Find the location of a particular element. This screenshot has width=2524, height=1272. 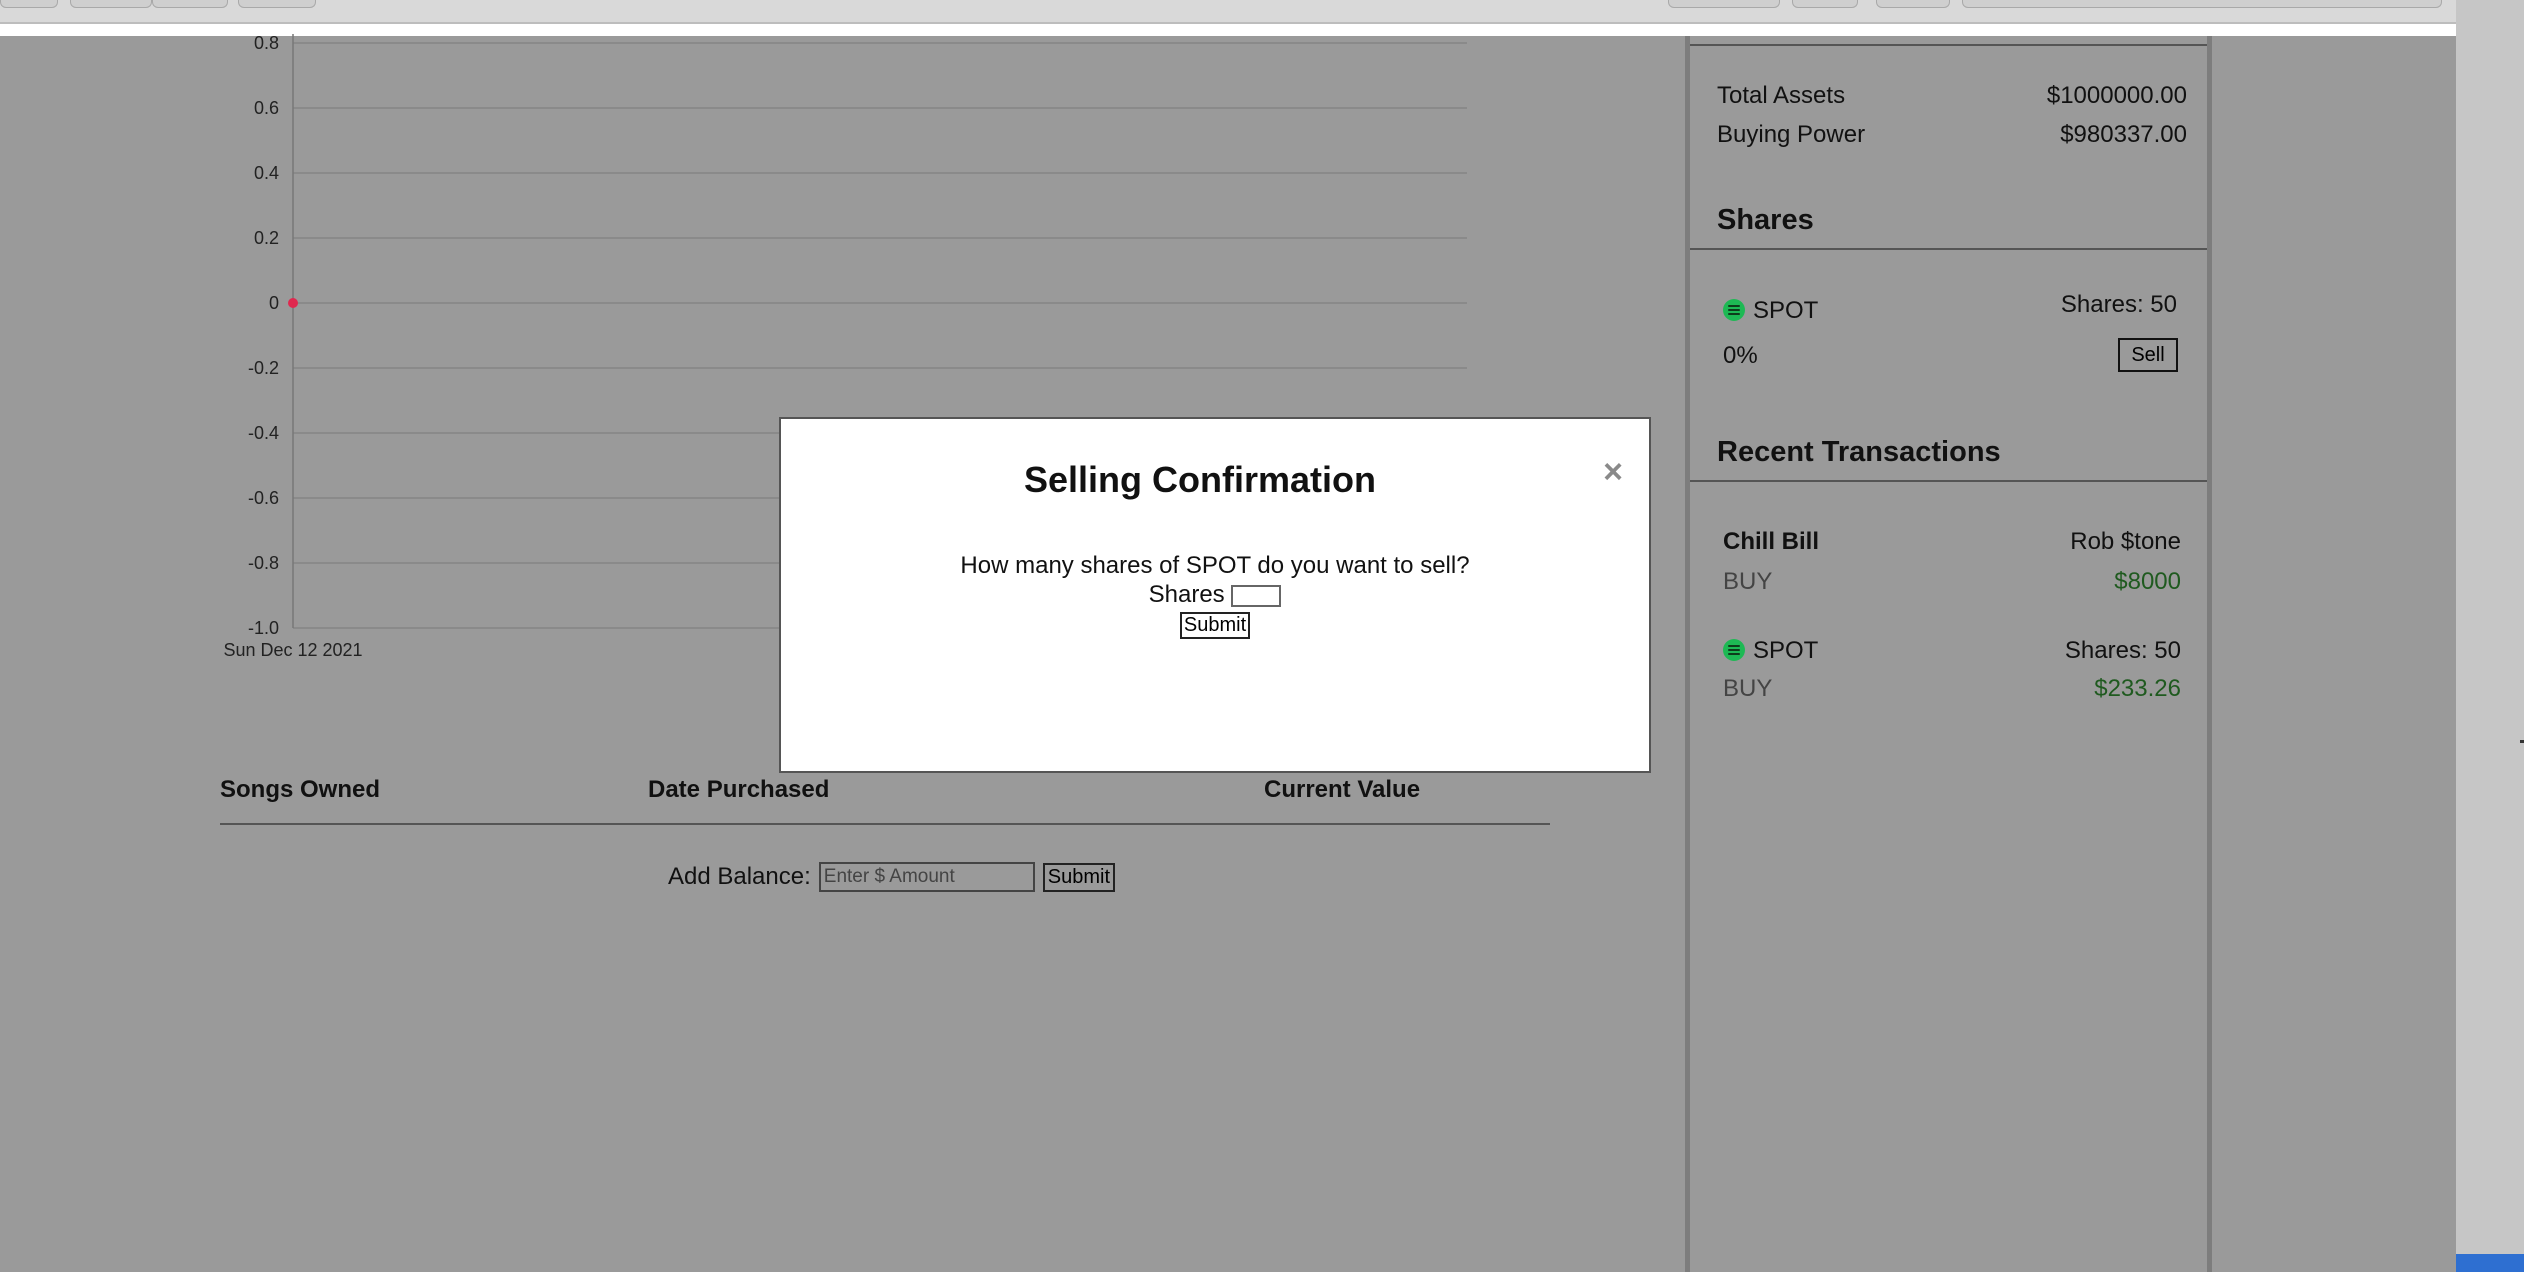

total-assets-label: Total Assets is located at coordinates (1781, 95).